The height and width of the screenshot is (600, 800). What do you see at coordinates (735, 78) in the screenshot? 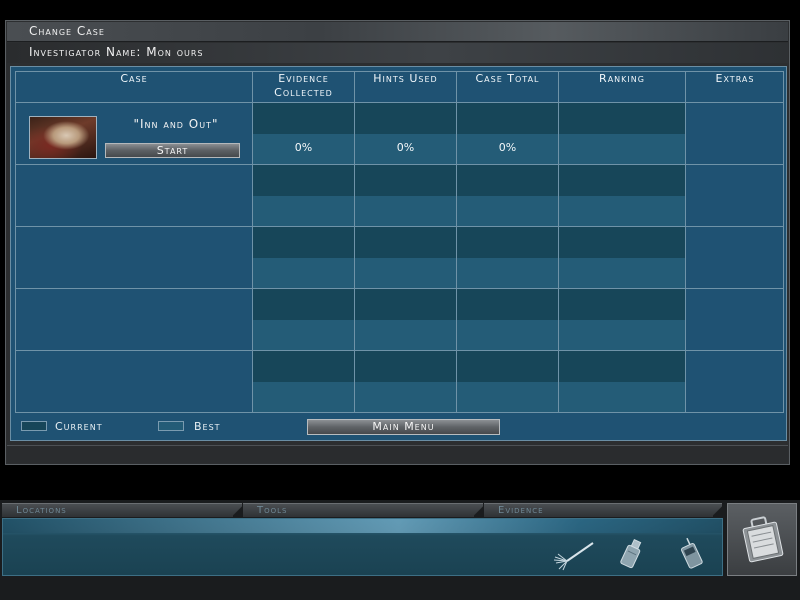
I see `header-extras: Extras` at bounding box center [735, 78].